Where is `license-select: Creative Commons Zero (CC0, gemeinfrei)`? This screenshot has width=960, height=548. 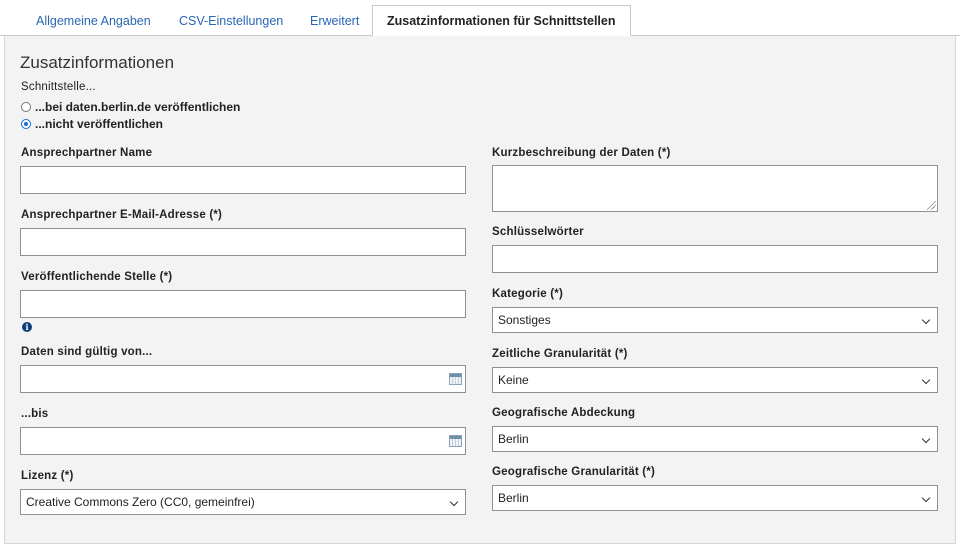
license-select: Creative Commons Zero (CC0, gemeinfrei) is located at coordinates (243, 502).